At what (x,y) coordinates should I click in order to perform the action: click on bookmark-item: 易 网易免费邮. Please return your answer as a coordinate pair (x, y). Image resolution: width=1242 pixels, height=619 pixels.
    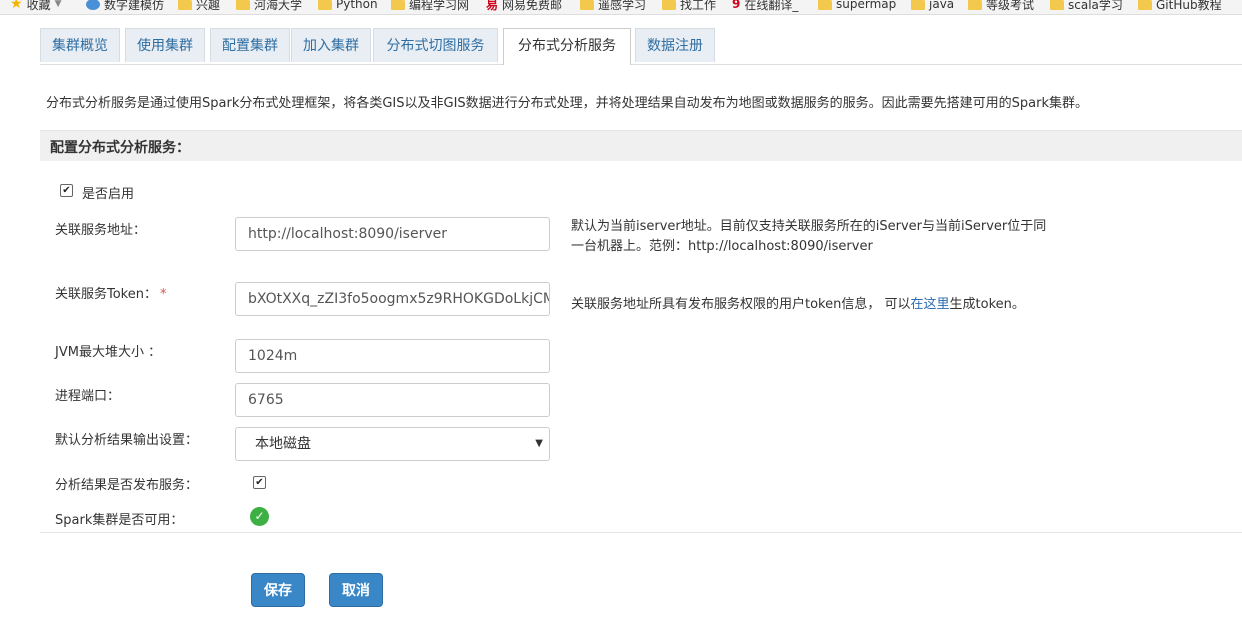
    Looking at the image, I should click on (524, 6).